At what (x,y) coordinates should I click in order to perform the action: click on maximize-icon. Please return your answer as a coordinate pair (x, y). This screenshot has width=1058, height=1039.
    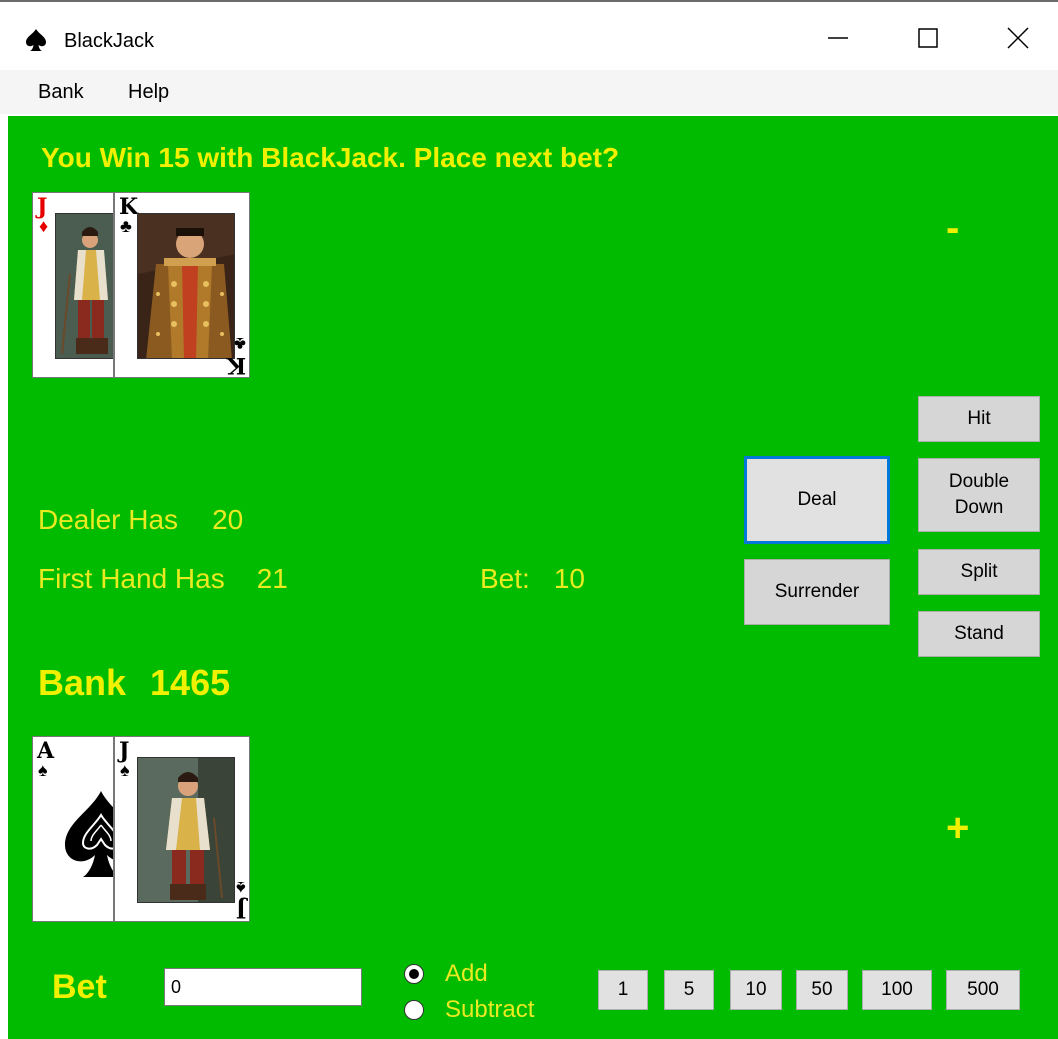
    Looking at the image, I should click on (928, 38).